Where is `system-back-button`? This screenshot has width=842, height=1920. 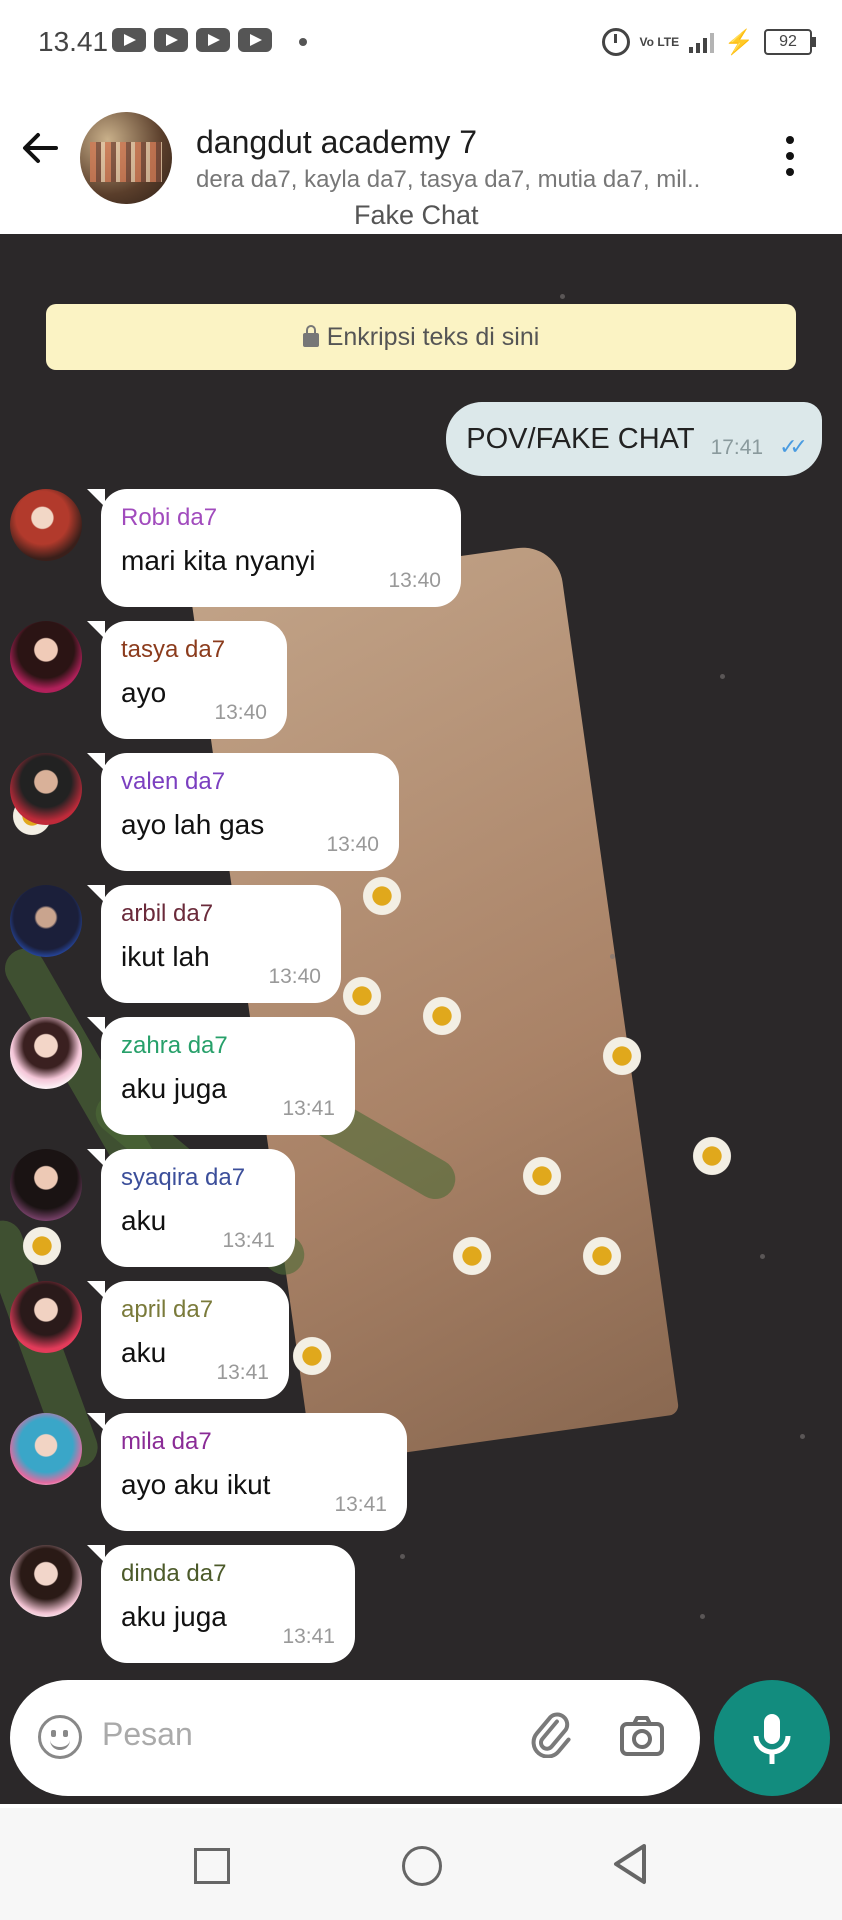 system-back-button is located at coordinates (630, 1864).